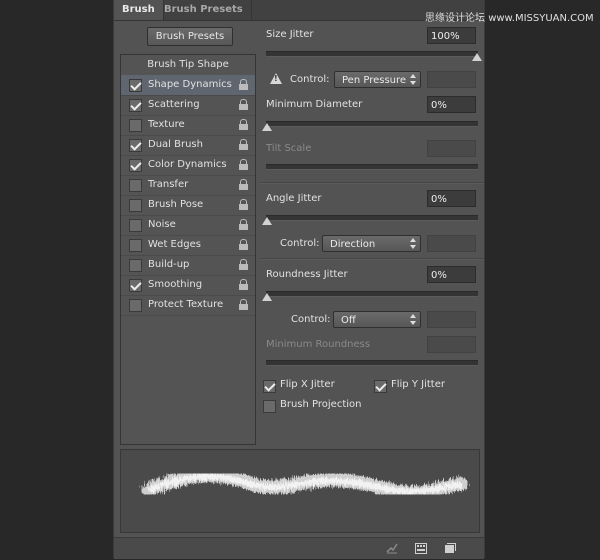 The height and width of the screenshot is (560, 600). What do you see at coordinates (169, 264) in the screenshot?
I see `list-item-label: Build-up` at bounding box center [169, 264].